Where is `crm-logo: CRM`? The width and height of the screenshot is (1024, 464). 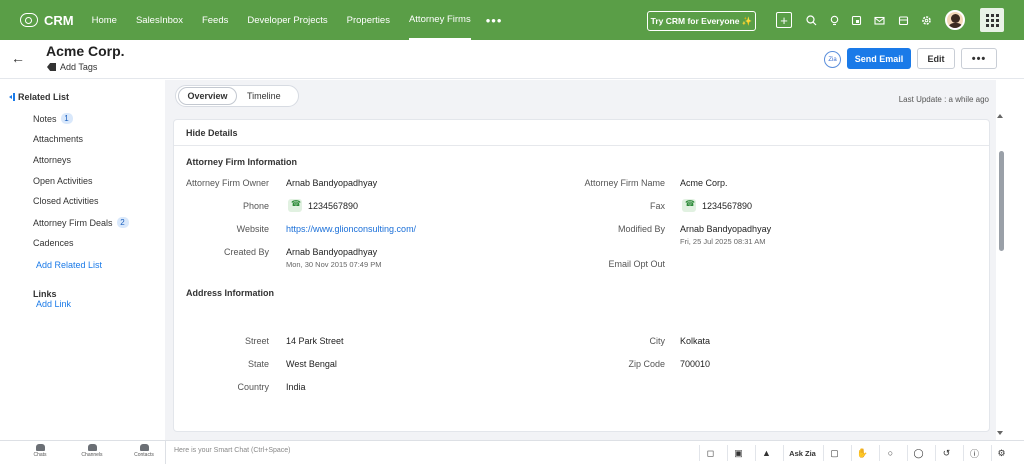
crm-logo: CRM is located at coordinates (47, 20).